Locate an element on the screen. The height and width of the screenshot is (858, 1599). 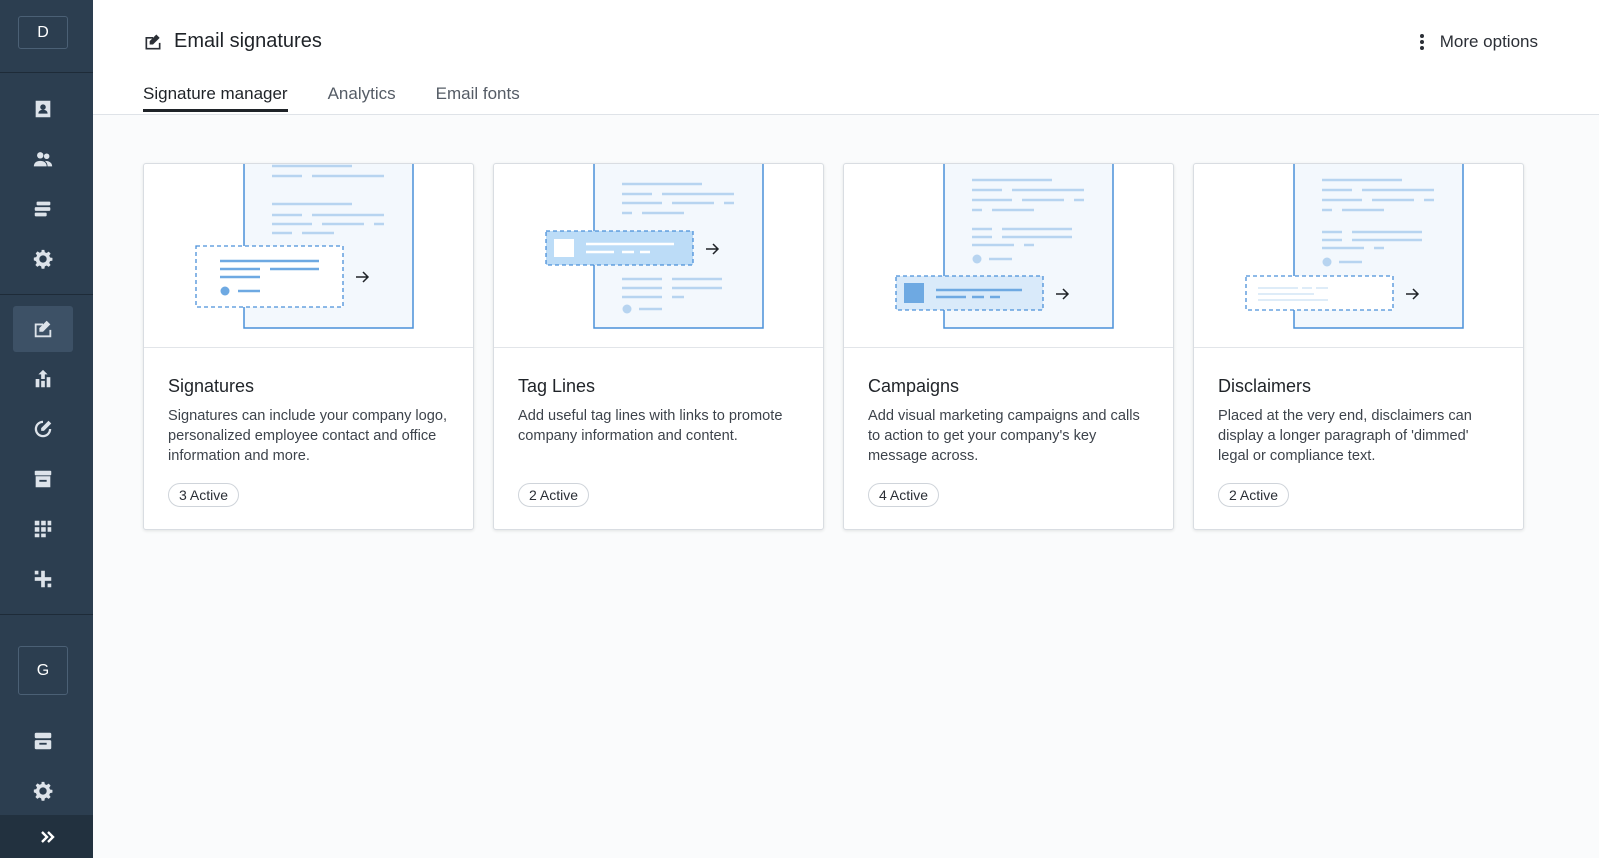
signatures-illustration-graphic is located at coordinates (304, 246).